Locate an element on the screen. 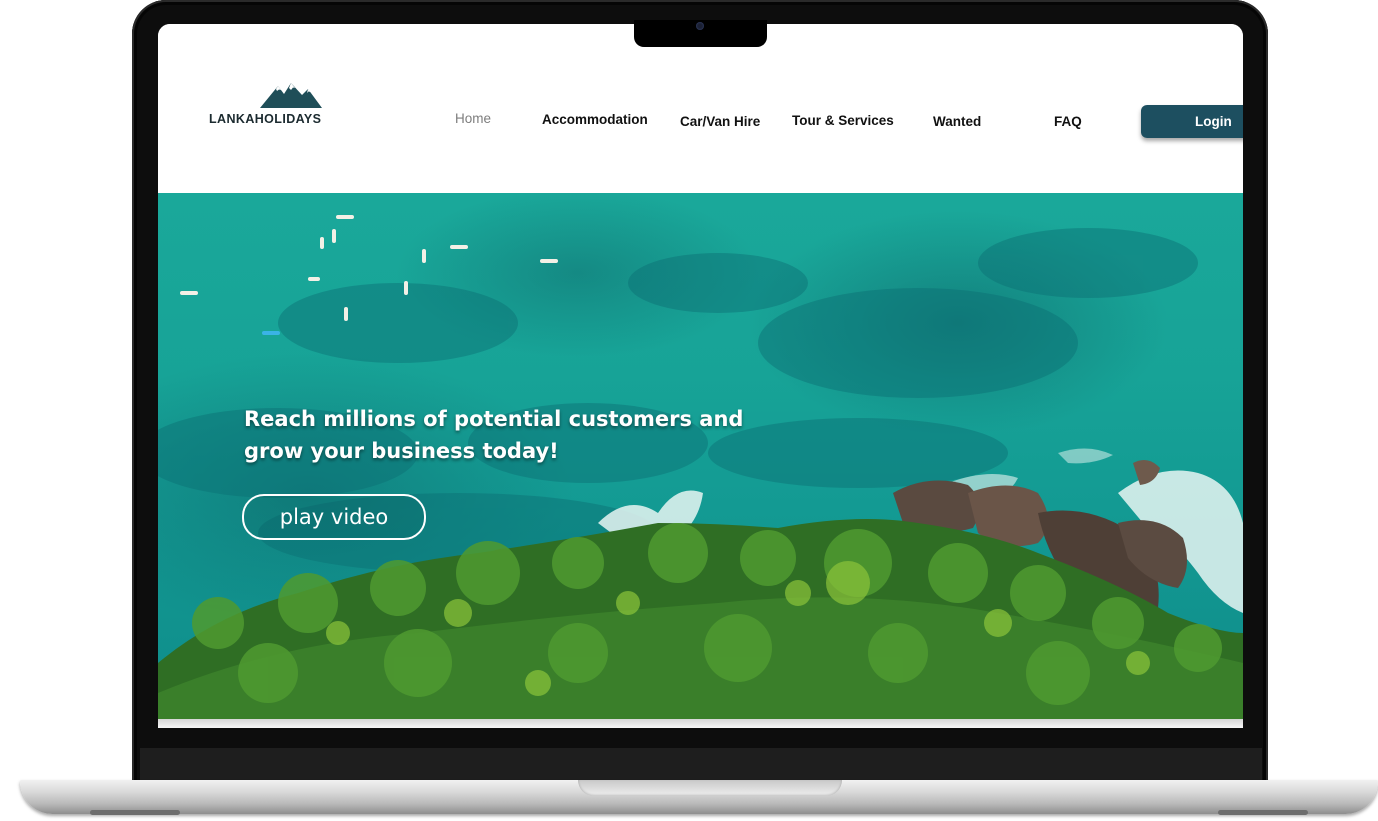  nav-faq: FAQ is located at coordinates (1068, 121).